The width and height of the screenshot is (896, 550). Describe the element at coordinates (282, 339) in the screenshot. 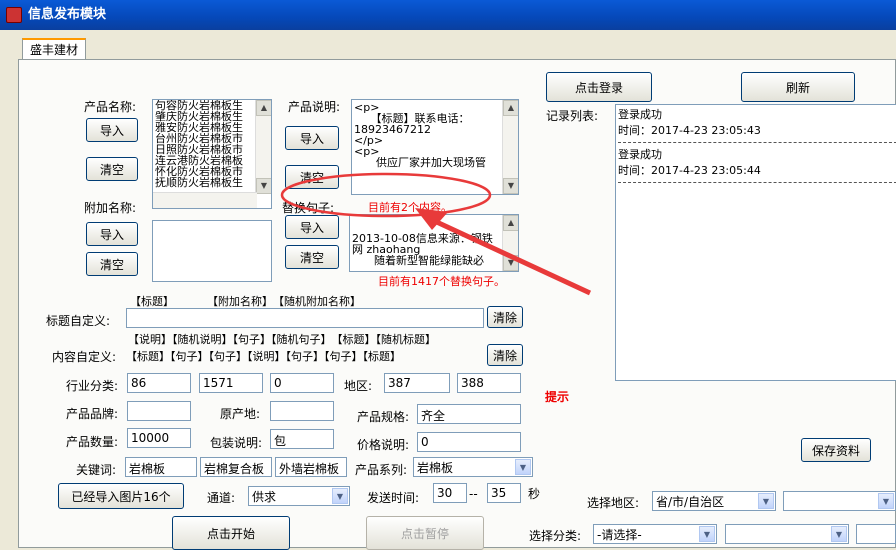

I see `content-tokens: 【说明】【随机说明】【句子】【随机句子】 【标题】【随机标题】` at that location.